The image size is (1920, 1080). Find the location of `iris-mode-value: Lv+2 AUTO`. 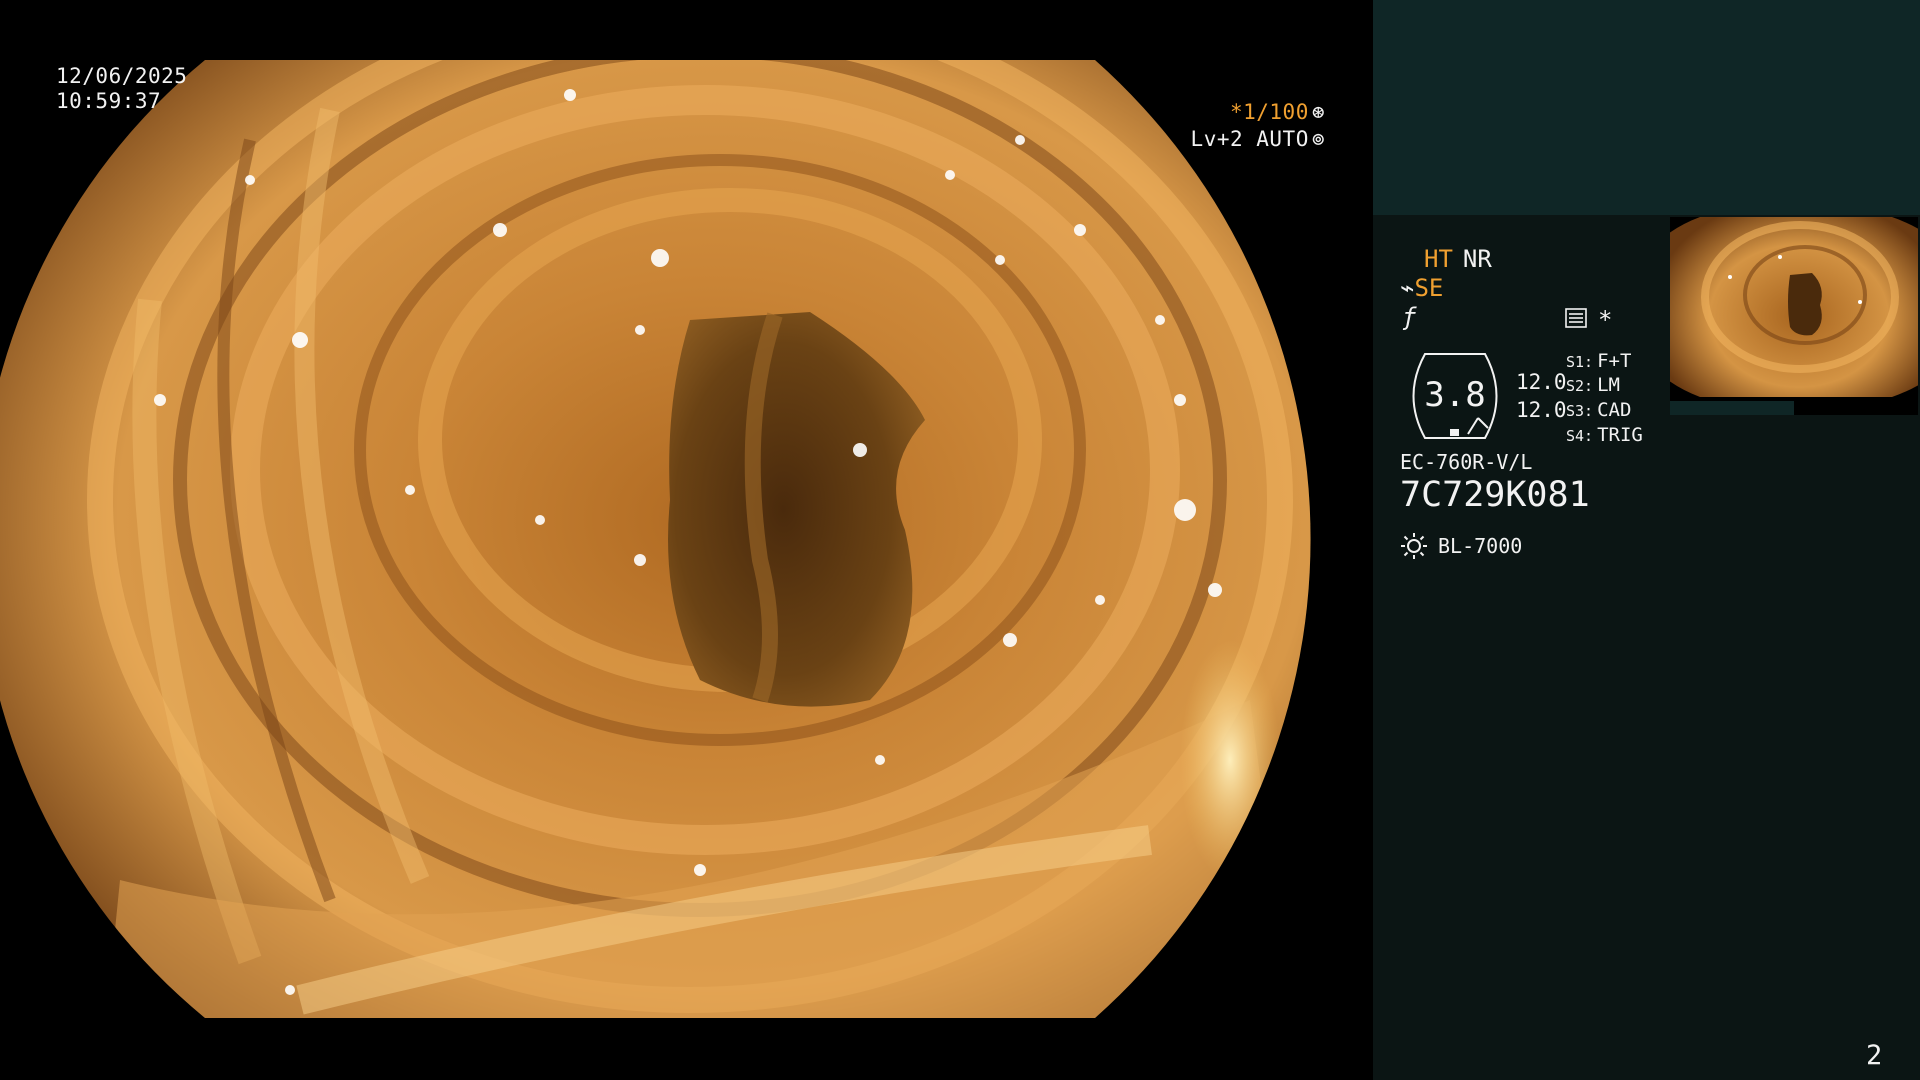

iris-mode-value: Lv+2 AUTO is located at coordinates (1249, 139).